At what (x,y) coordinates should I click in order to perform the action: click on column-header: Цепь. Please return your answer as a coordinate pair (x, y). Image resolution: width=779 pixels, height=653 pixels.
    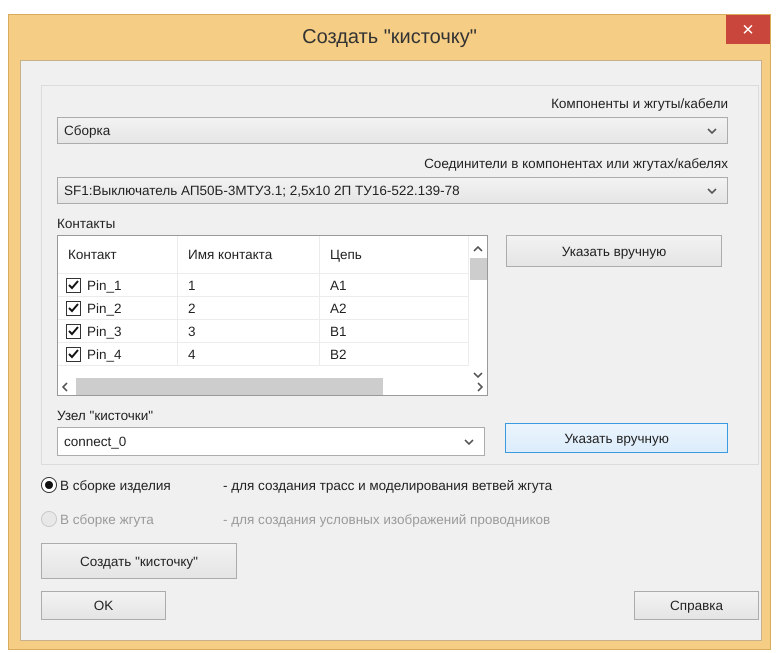
    Looking at the image, I should click on (394, 254).